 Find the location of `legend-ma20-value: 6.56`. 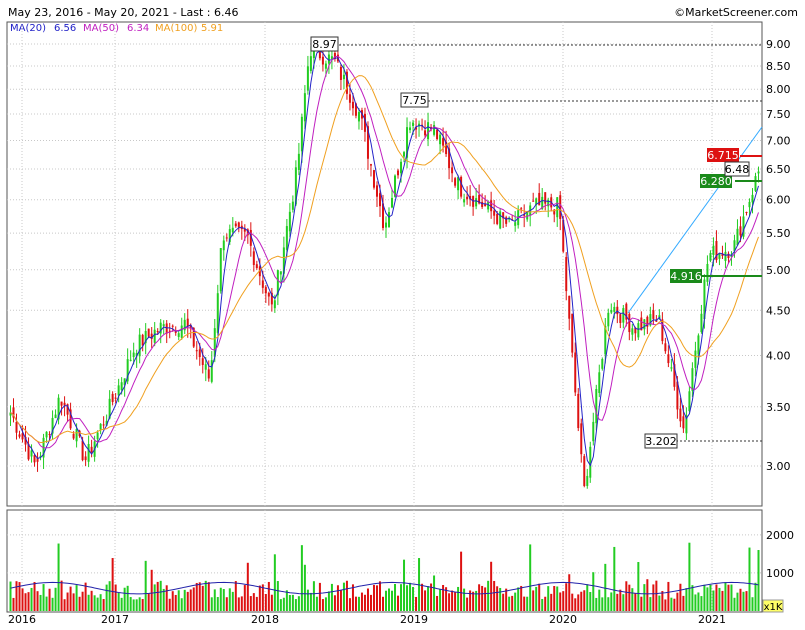

legend-ma20-value: 6.56 is located at coordinates (65, 28).